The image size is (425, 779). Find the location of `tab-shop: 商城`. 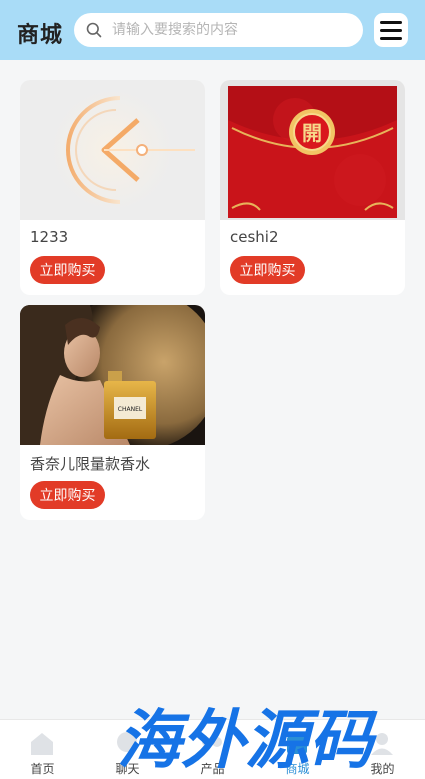

tab-shop: 商城 is located at coordinates (297, 749).